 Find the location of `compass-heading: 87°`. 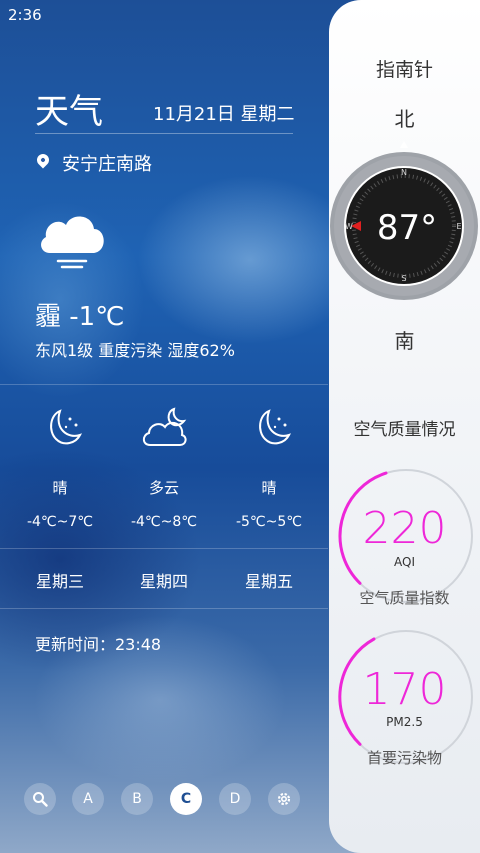

compass-heading: 87° is located at coordinates (407, 228).